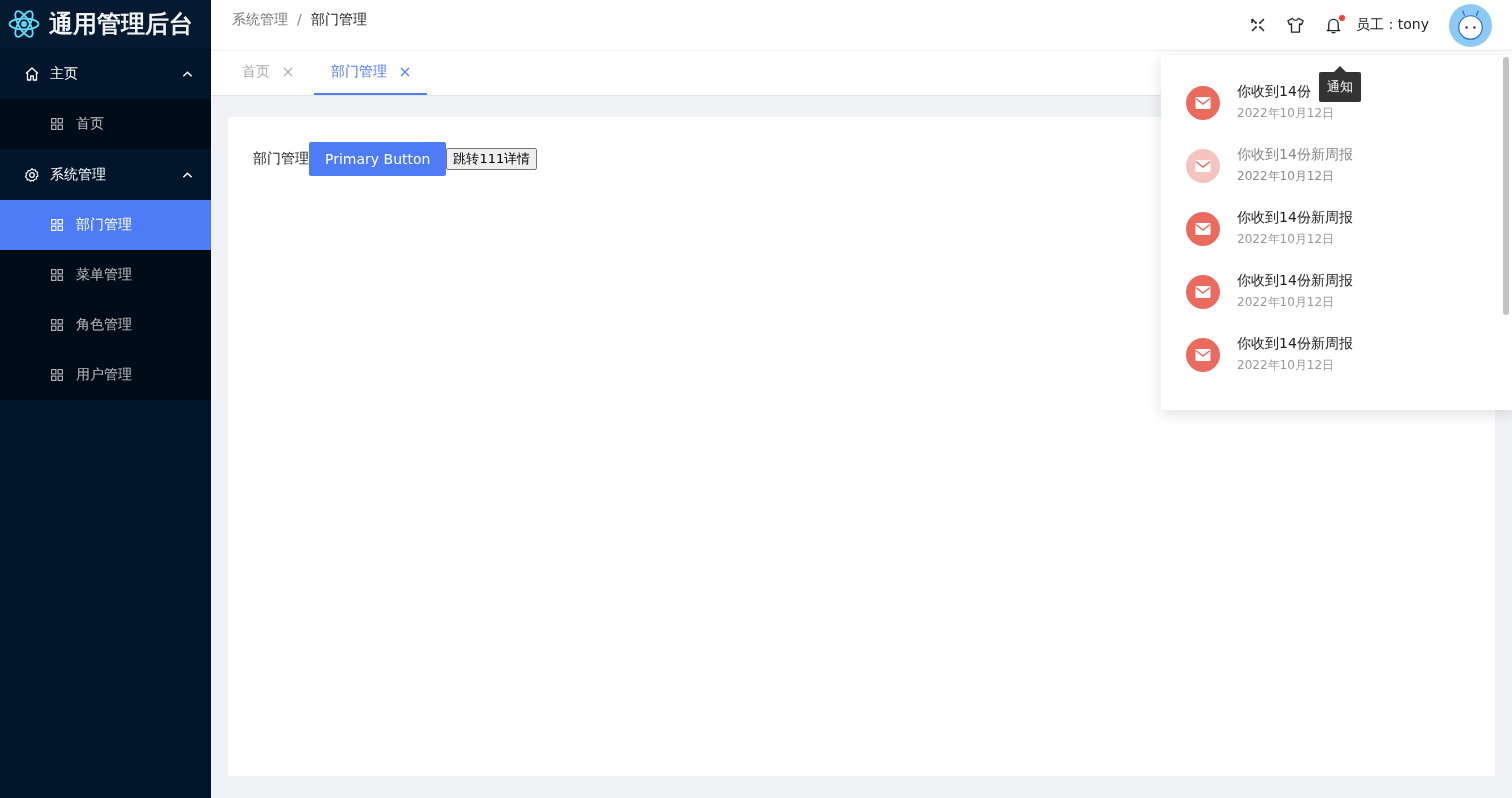 The image size is (1512, 798). Describe the element at coordinates (32, 174) in the screenshot. I see `settings-icon` at that location.